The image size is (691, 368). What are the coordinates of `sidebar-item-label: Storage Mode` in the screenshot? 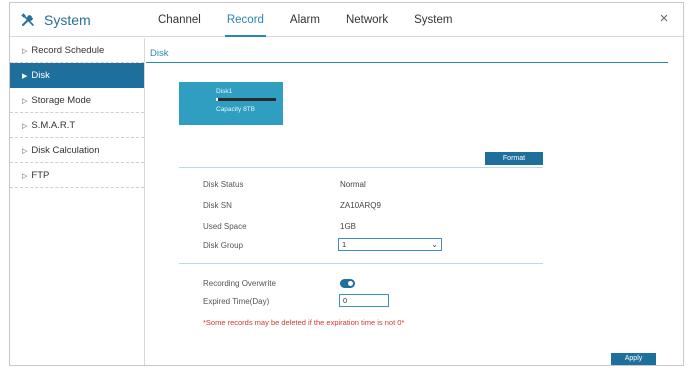 It's located at (61, 100).